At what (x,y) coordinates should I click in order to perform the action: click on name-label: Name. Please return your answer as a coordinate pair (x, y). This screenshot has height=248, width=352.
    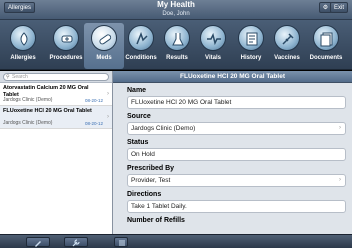
    Looking at the image, I should click on (137, 90).